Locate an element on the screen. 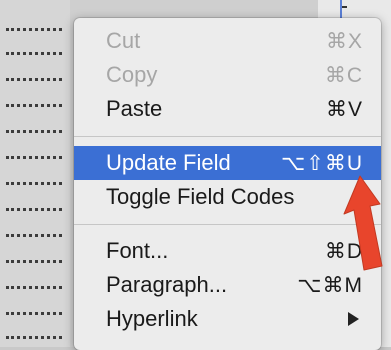 The width and height of the screenshot is (391, 350). menu-item-shortcut: ⌘D is located at coordinates (343, 251).